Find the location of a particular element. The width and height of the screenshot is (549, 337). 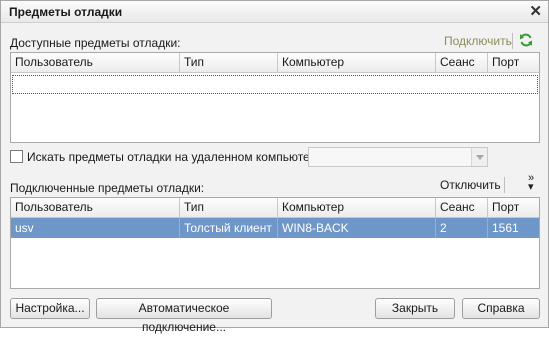

cell-port: 1561 is located at coordinates (505, 228).